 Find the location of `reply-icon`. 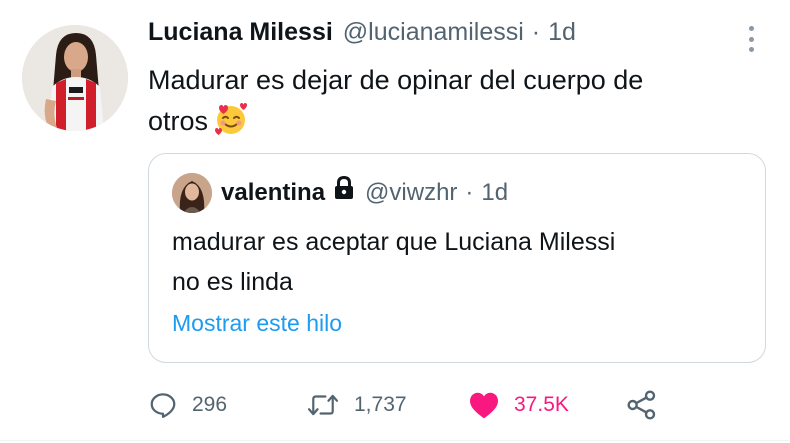

reply-icon is located at coordinates (163, 405).